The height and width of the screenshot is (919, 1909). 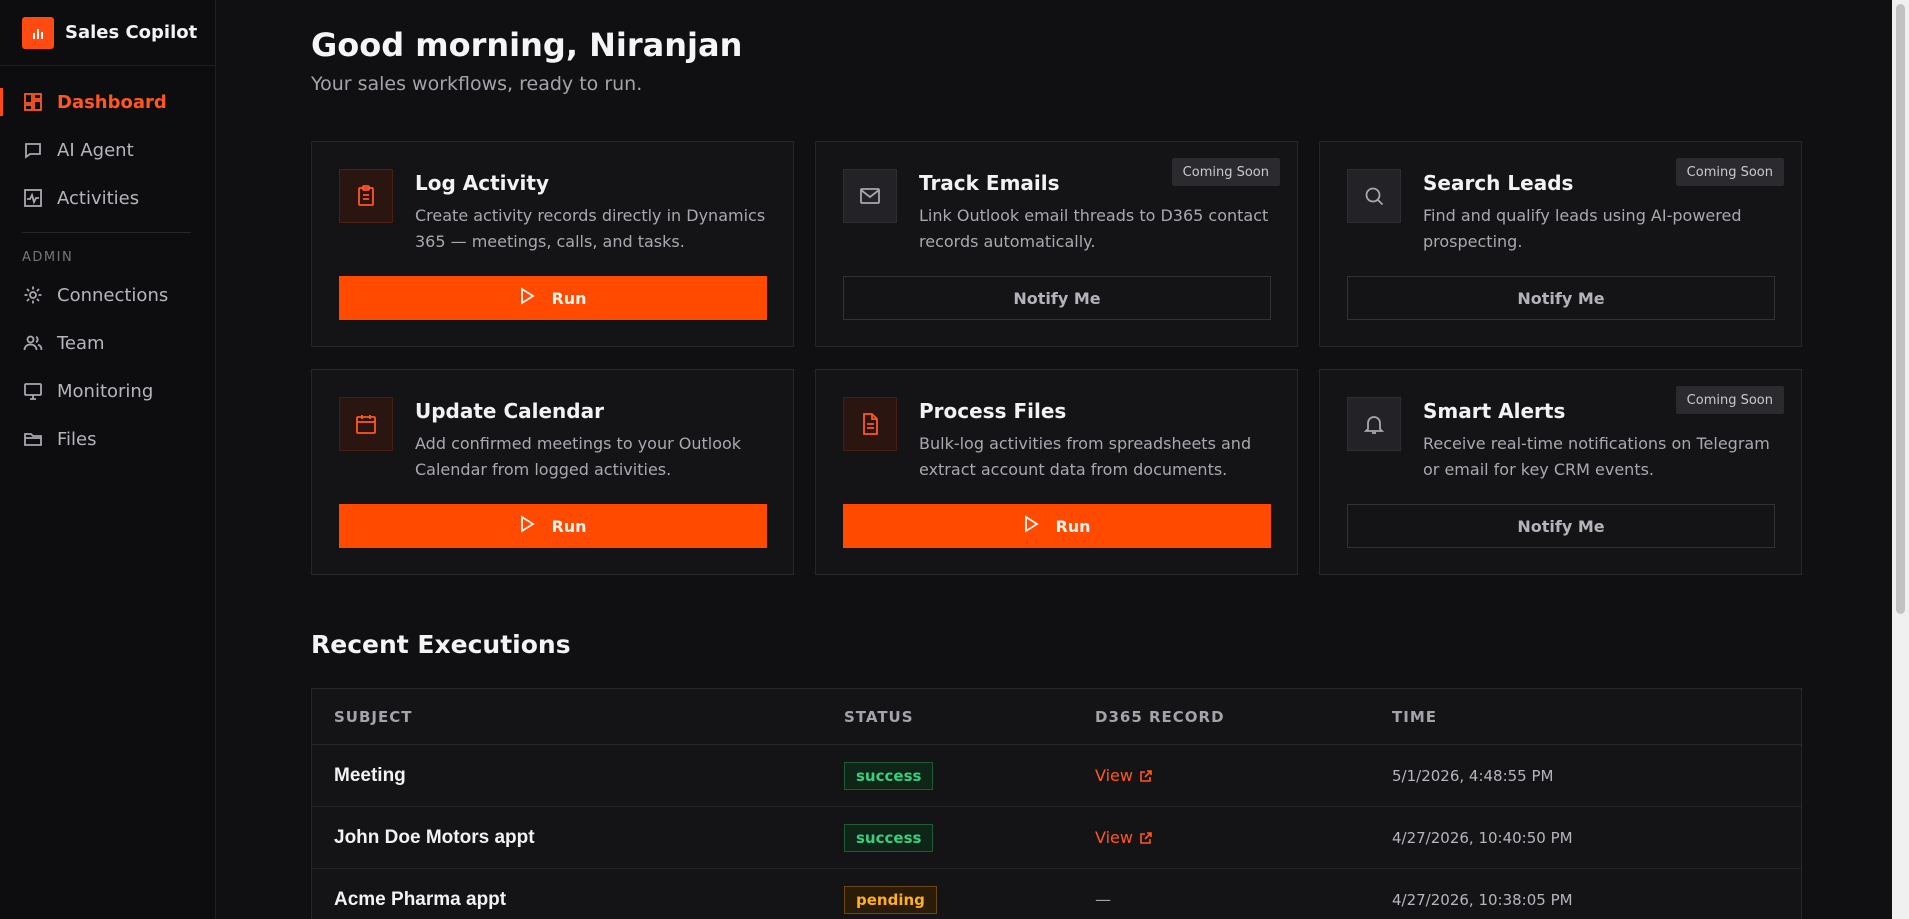 I want to click on mail-icon, so click(x=870, y=196).